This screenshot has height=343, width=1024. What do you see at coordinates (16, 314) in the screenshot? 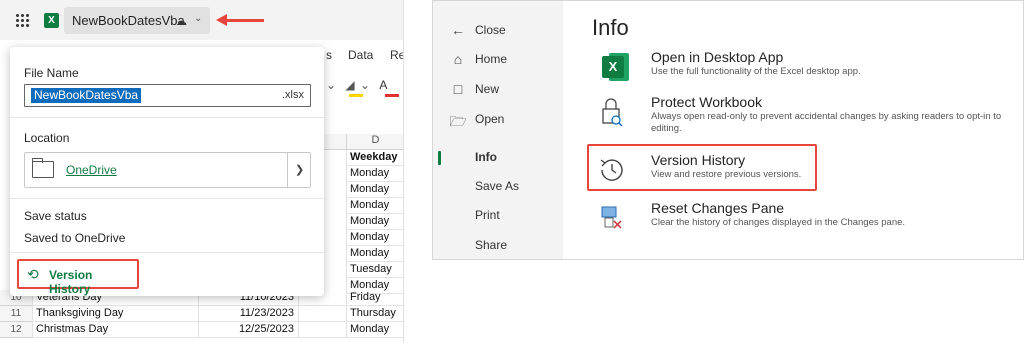
I see `row-number: 11` at bounding box center [16, 314].